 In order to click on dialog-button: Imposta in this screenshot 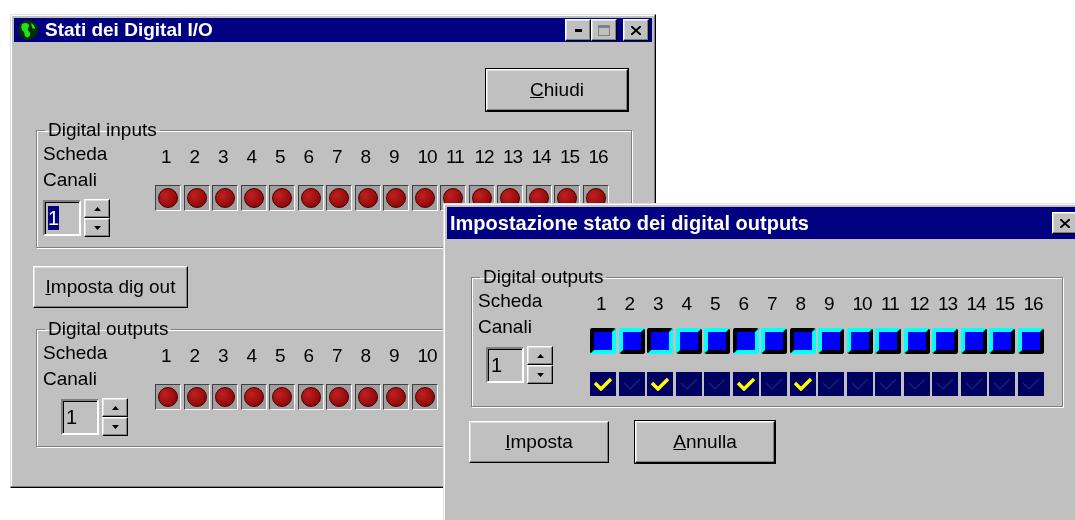, I will do `click(539, 442)`.